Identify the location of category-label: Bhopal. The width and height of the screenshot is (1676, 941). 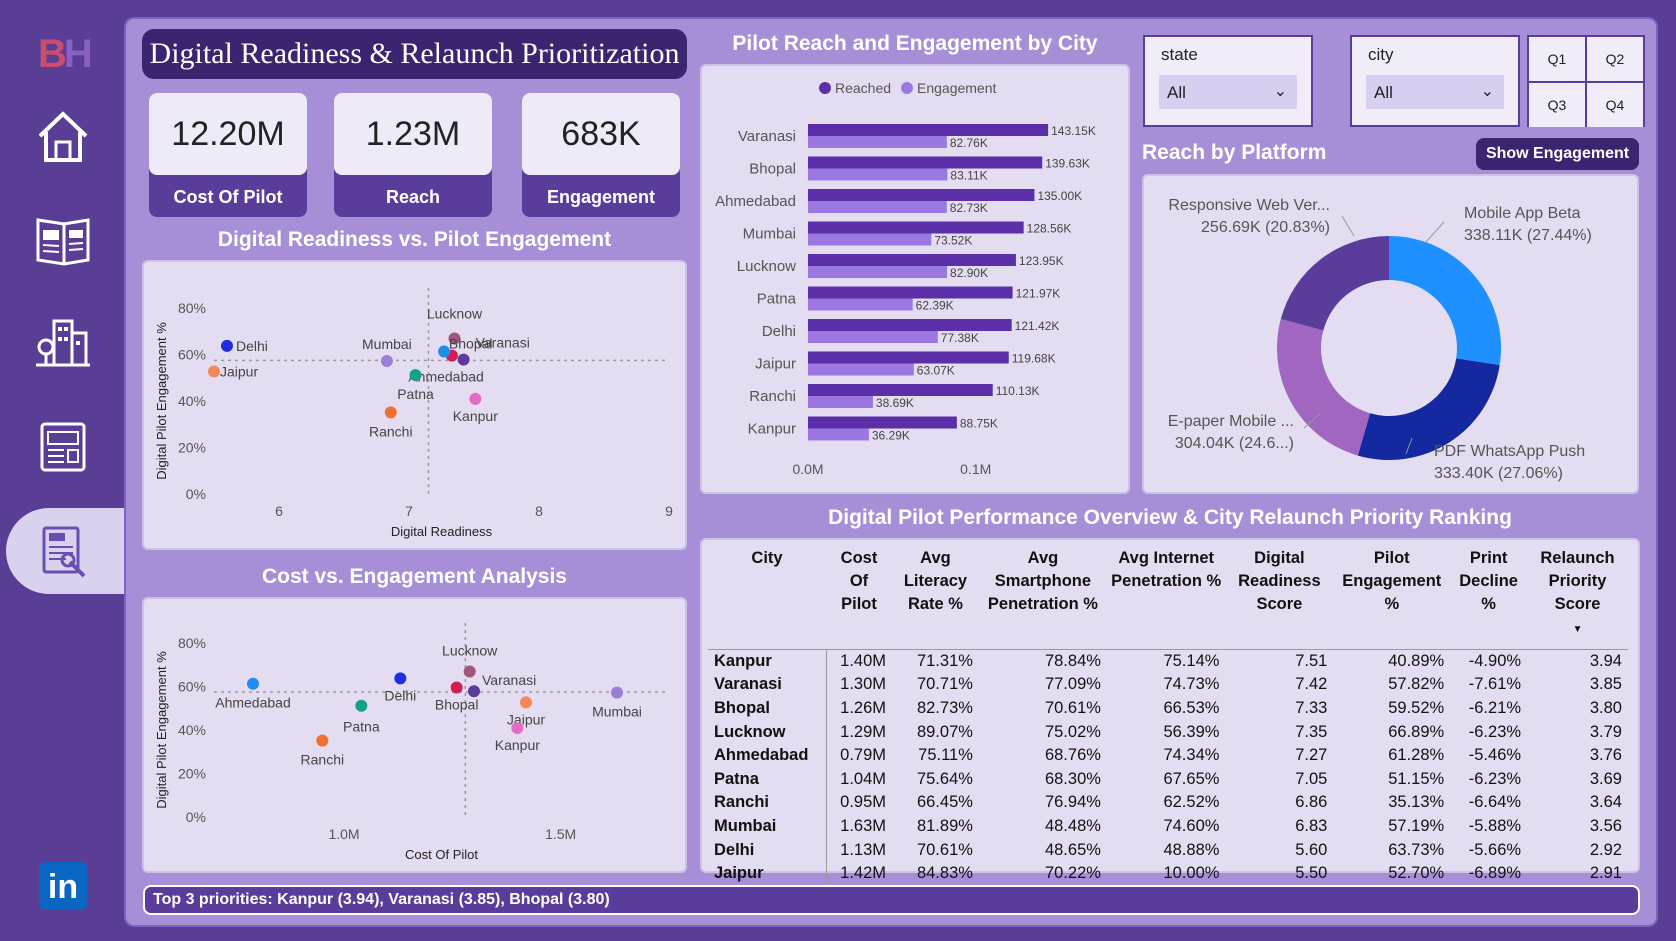
(772, 169).